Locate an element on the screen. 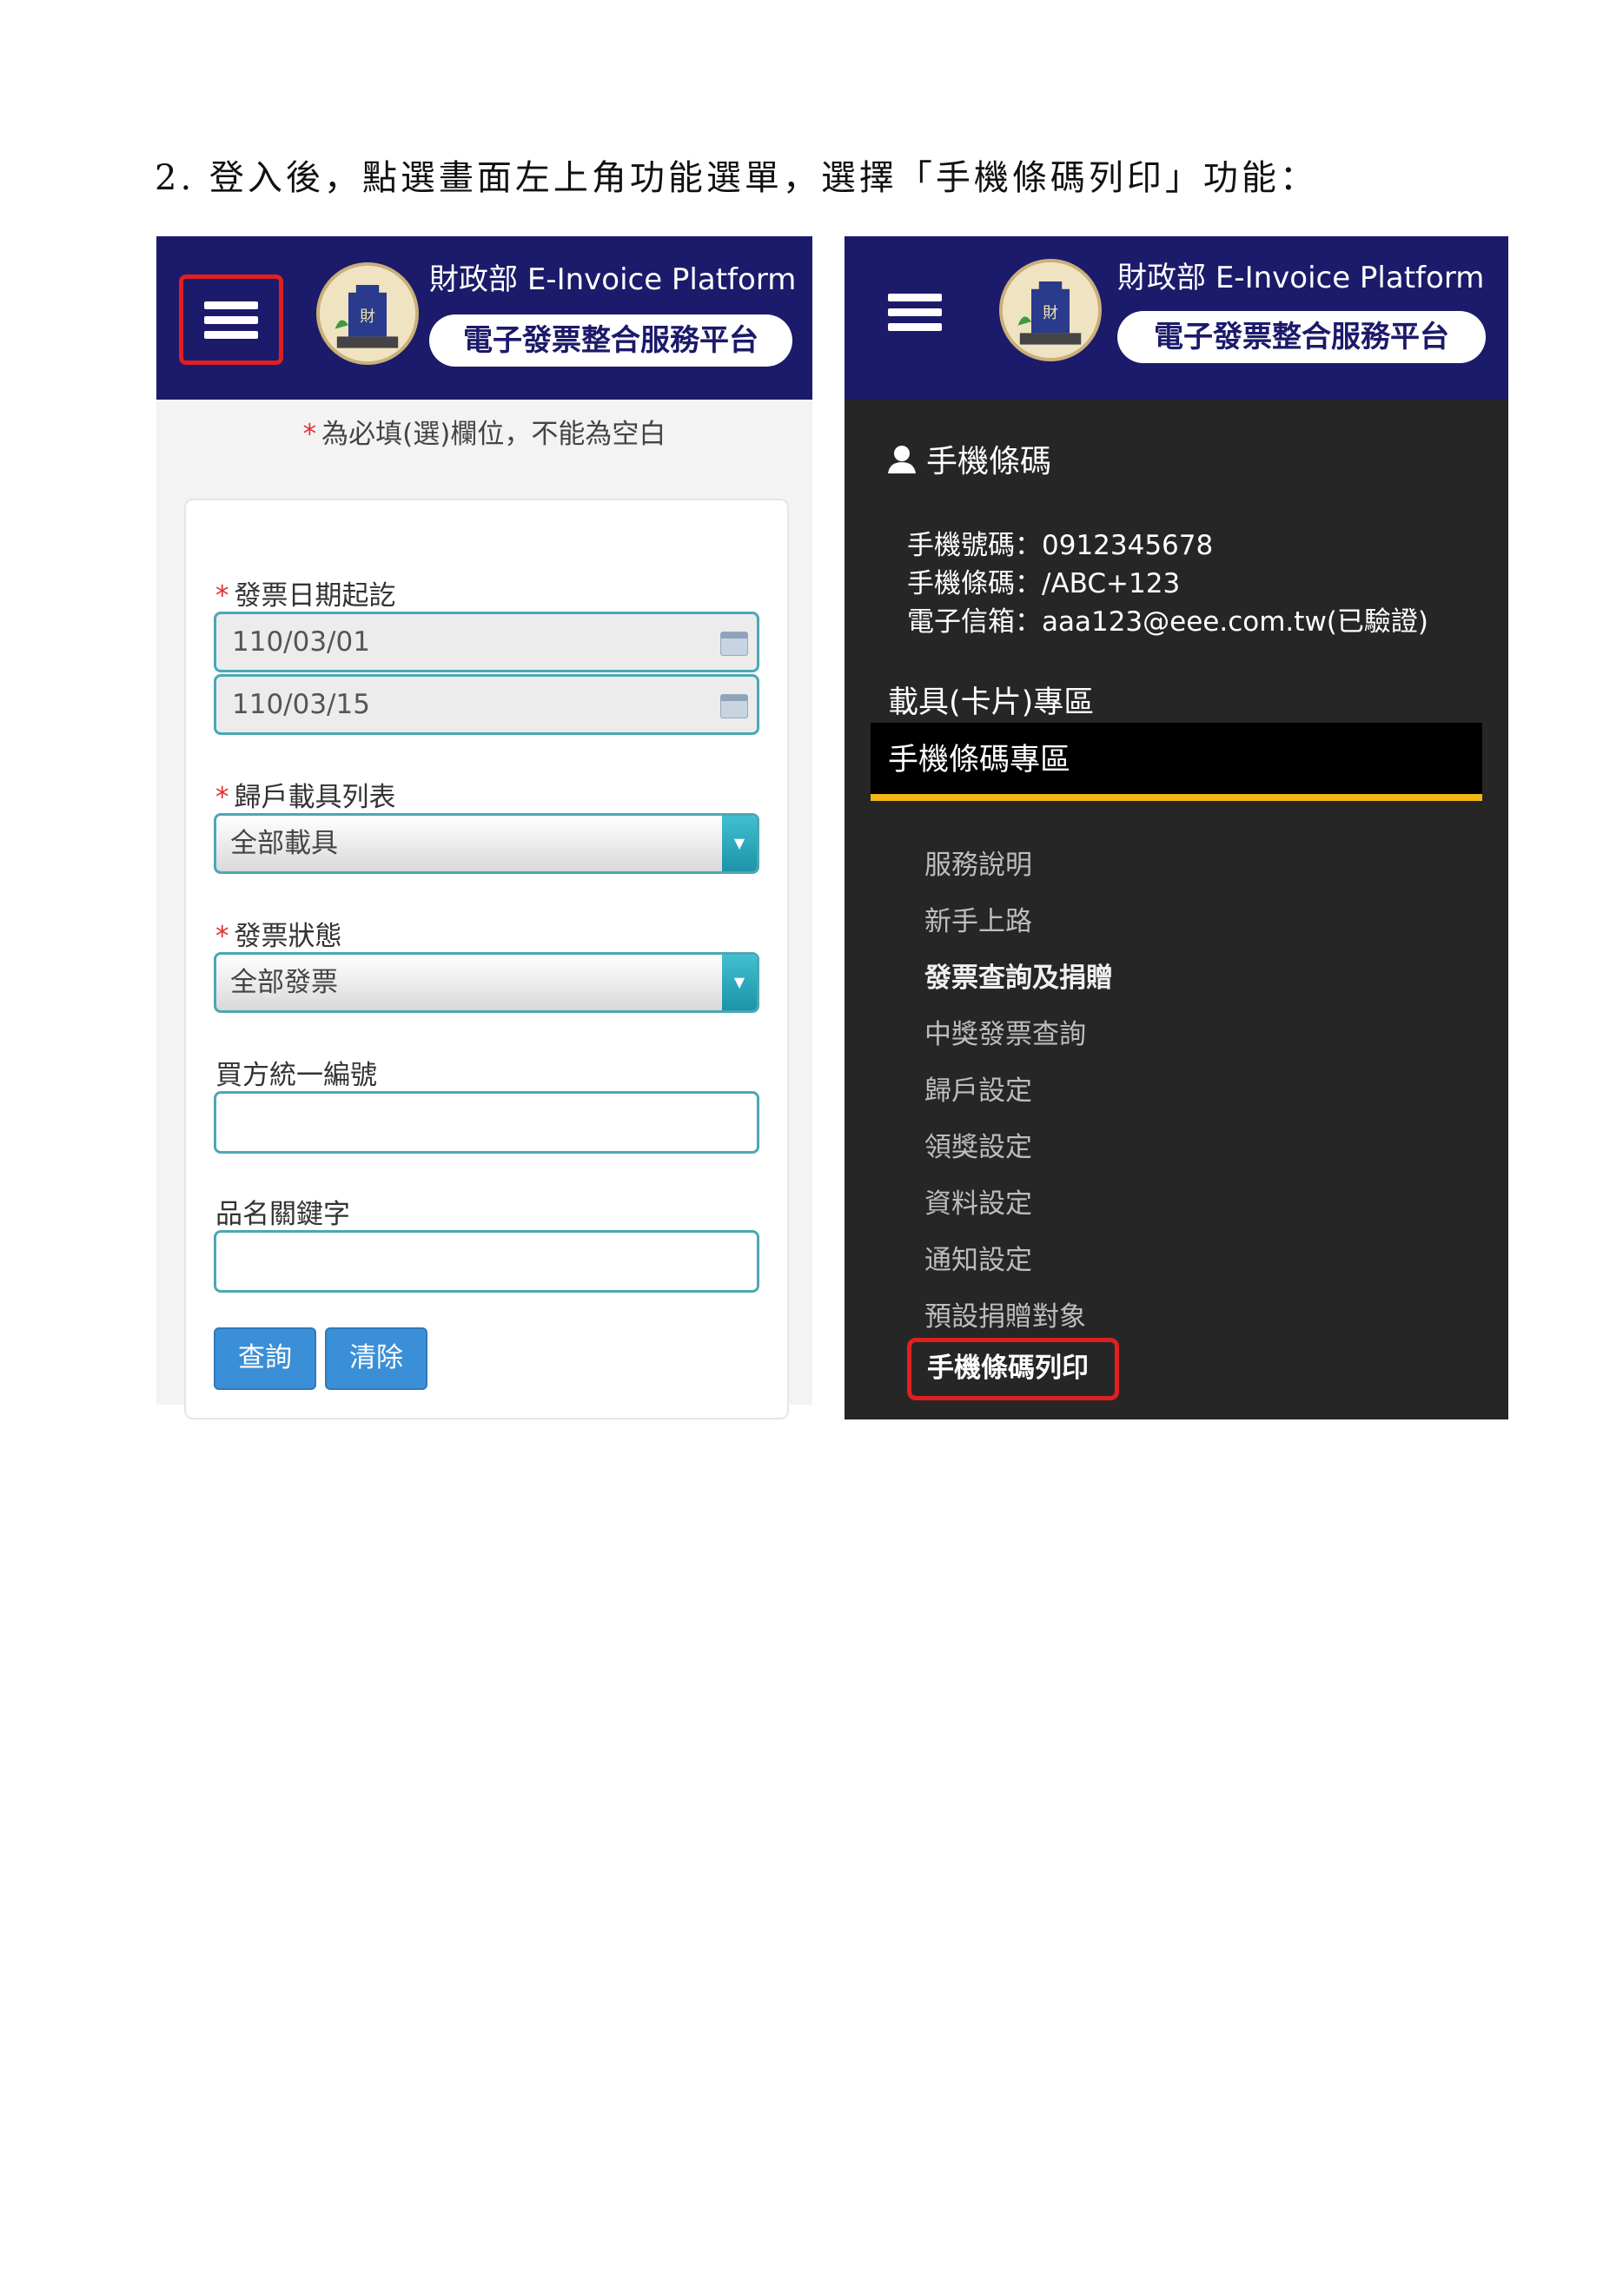  carrier-select: 全部載具 ▼ is located at coordinates (486, 843).